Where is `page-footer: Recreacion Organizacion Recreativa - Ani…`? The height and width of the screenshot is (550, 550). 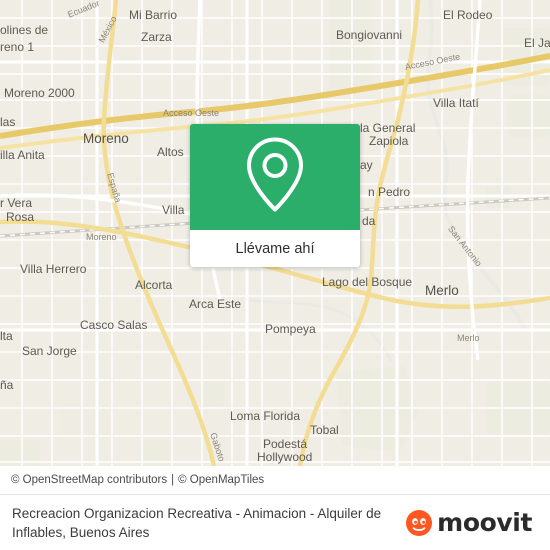 page-footer: Recreacion Organizacion Recreativa - Ani… is located at coordinates (275, 522).